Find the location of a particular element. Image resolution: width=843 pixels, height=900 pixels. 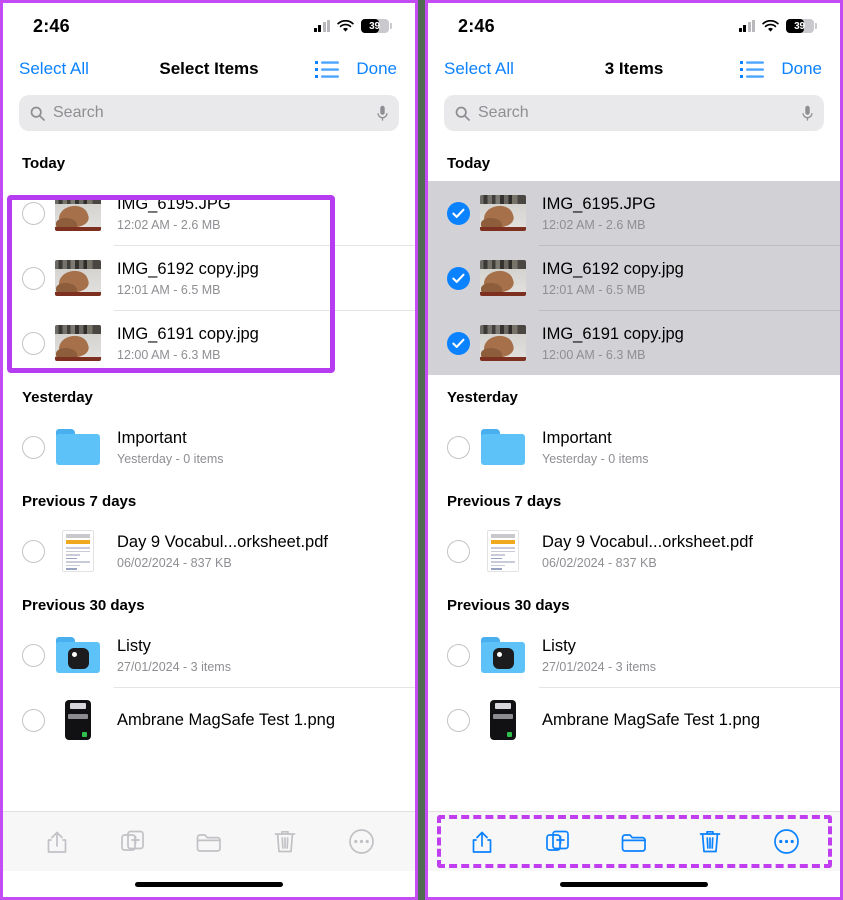

item-name: IMG_6195.JPG is located at coordinates (174, 204).